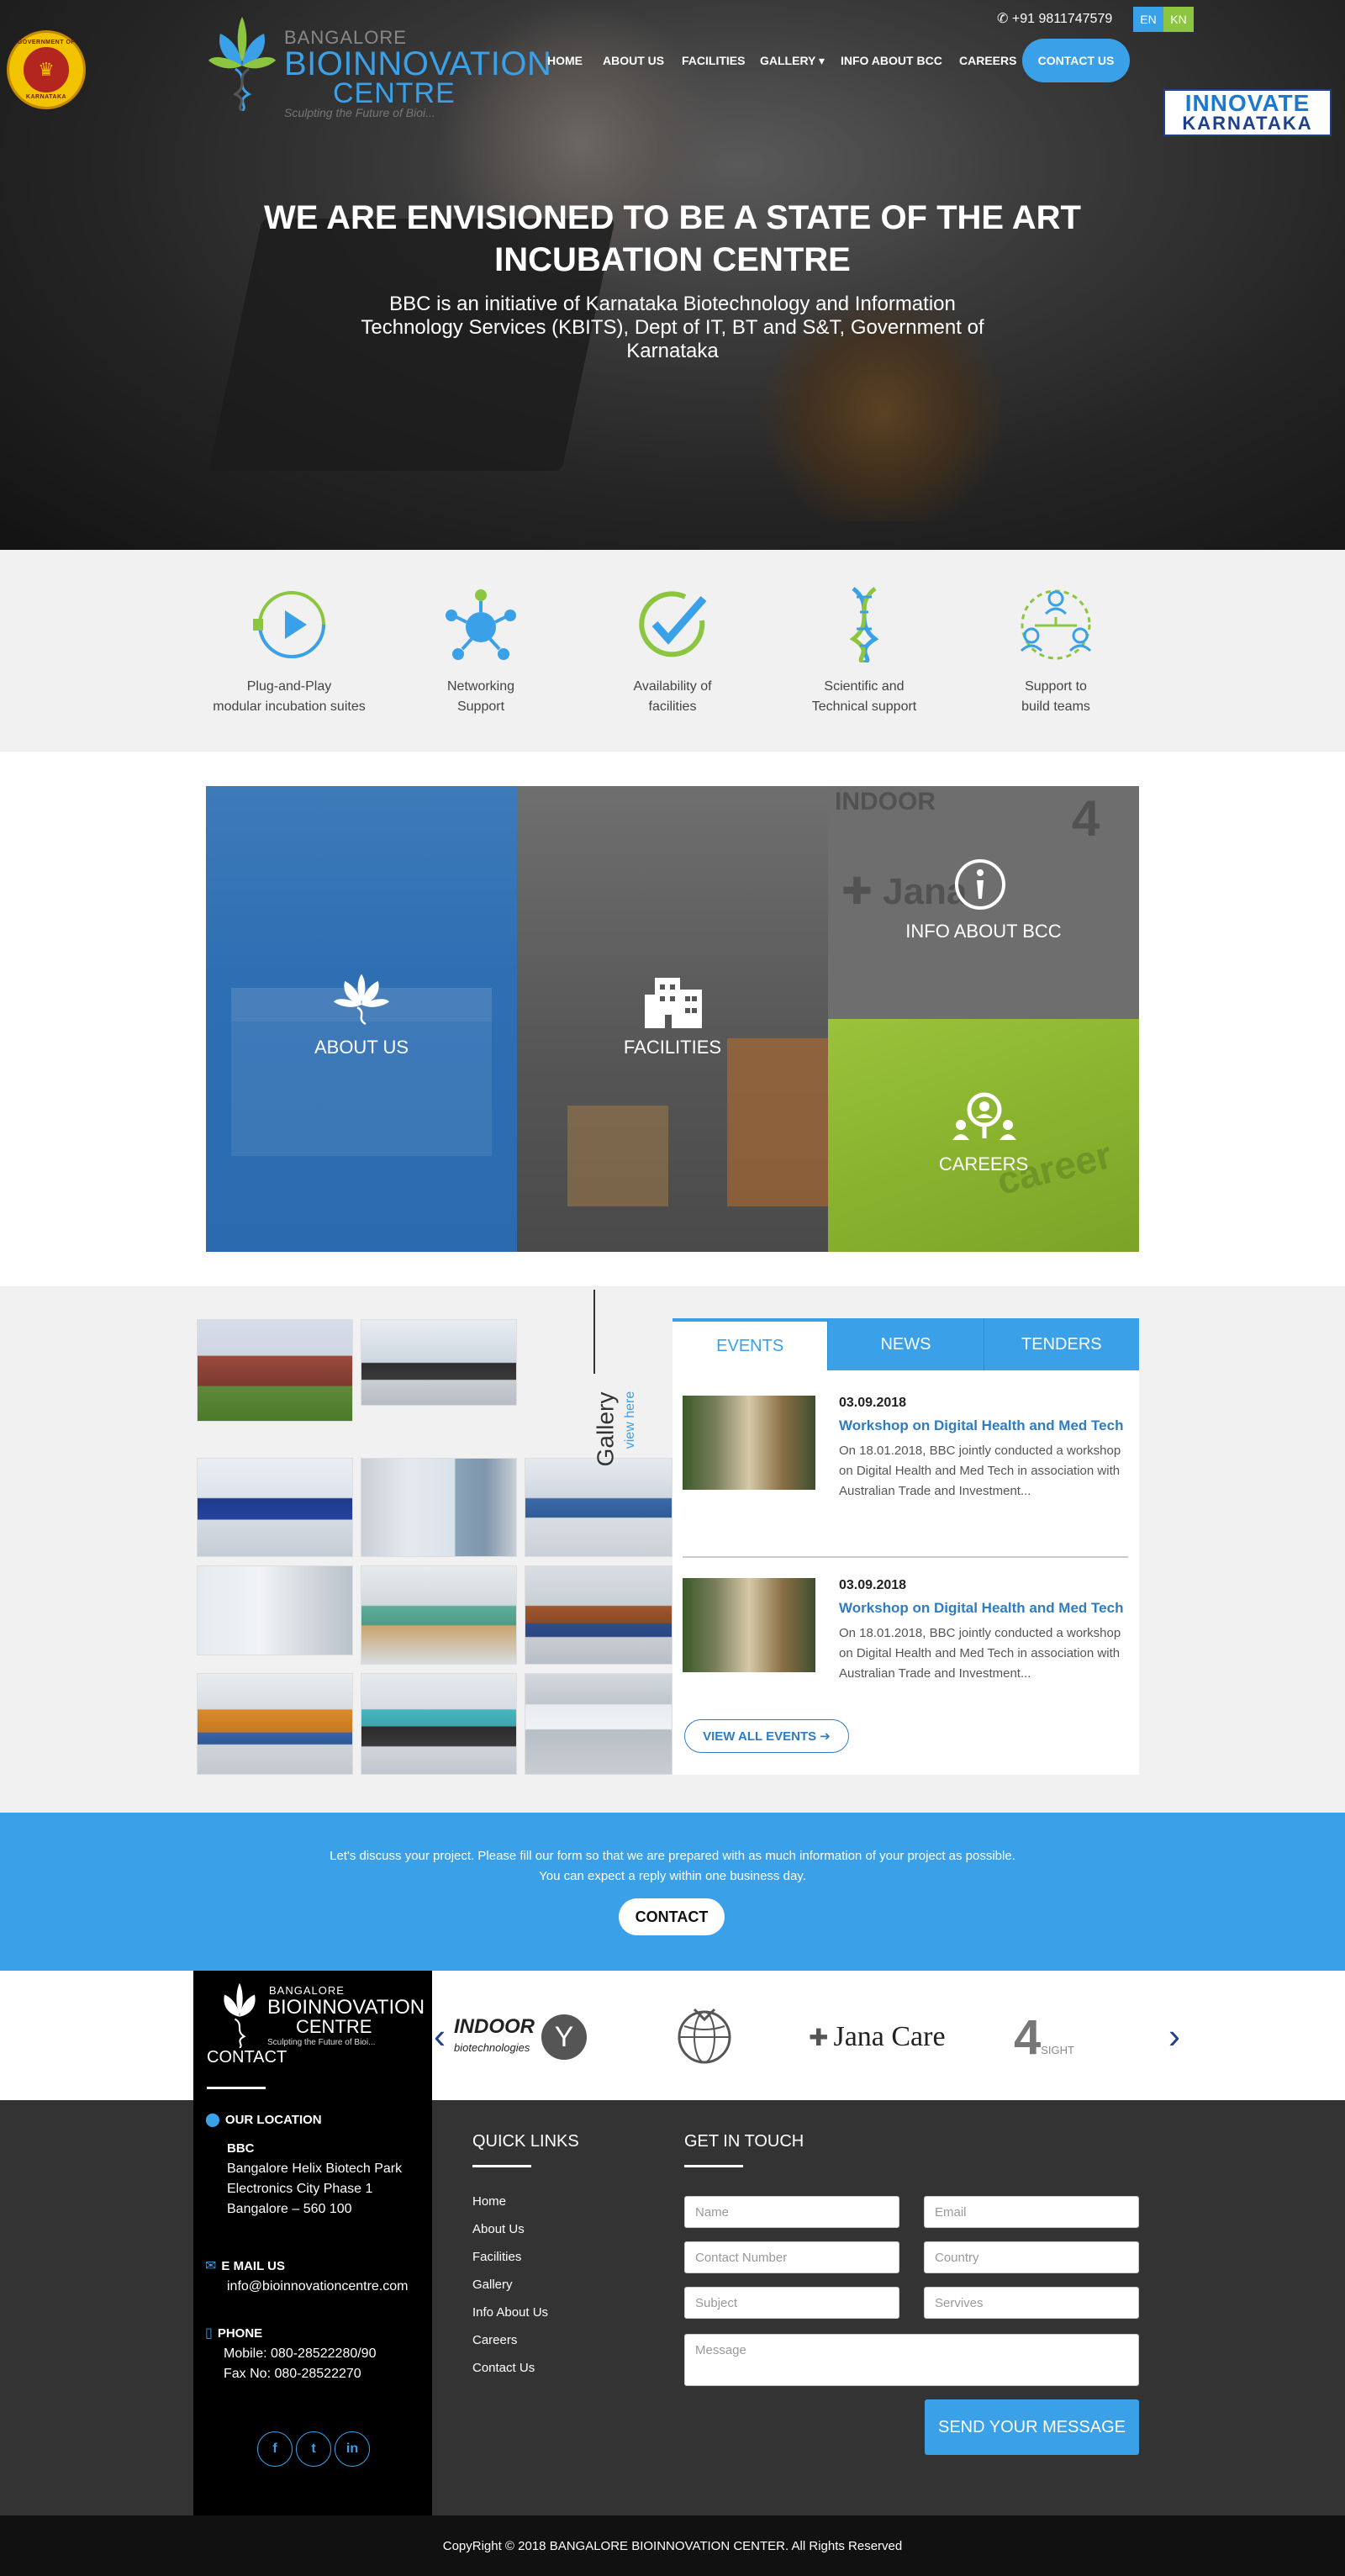 The image size is (1345, 2576). I want to click on footer-email-link: info@bioinnovationcentre.com, so click(317, 2287).